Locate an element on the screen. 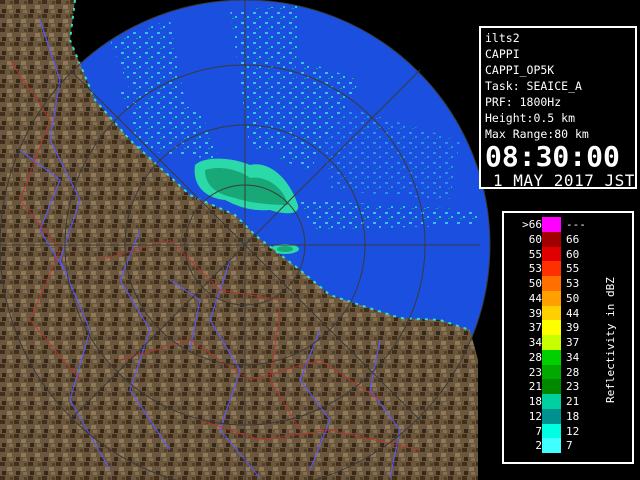  legend-high-value: 53 is located at coordinates (573, 283).